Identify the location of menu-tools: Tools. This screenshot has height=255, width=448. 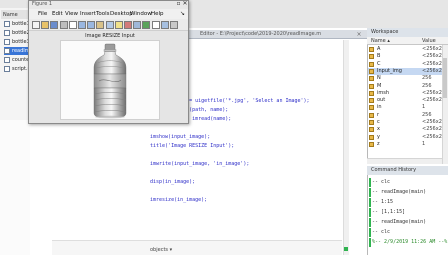
(103, 14).